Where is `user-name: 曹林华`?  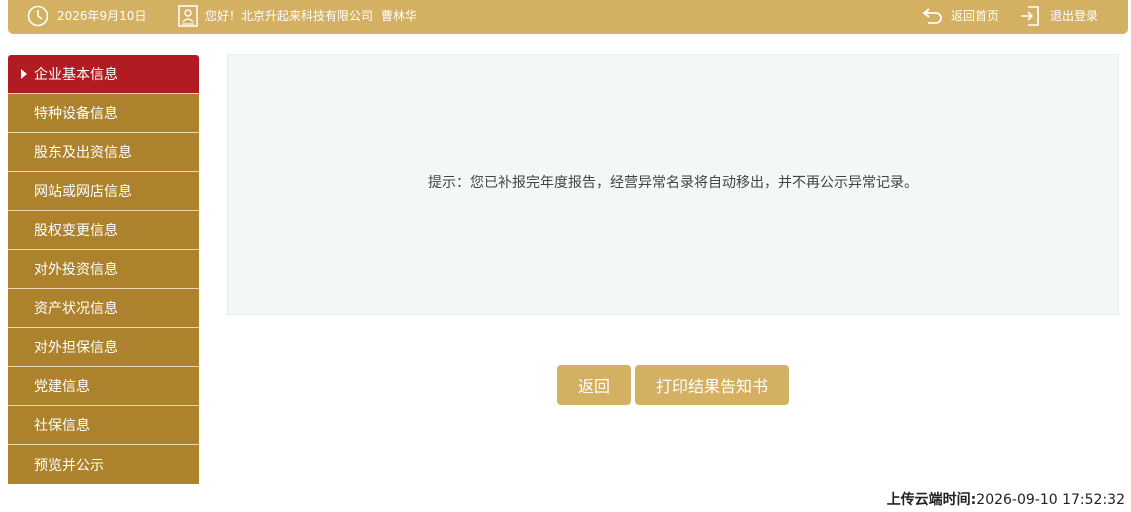 user-name: 曹林华 is located at coordinates (399, 16).